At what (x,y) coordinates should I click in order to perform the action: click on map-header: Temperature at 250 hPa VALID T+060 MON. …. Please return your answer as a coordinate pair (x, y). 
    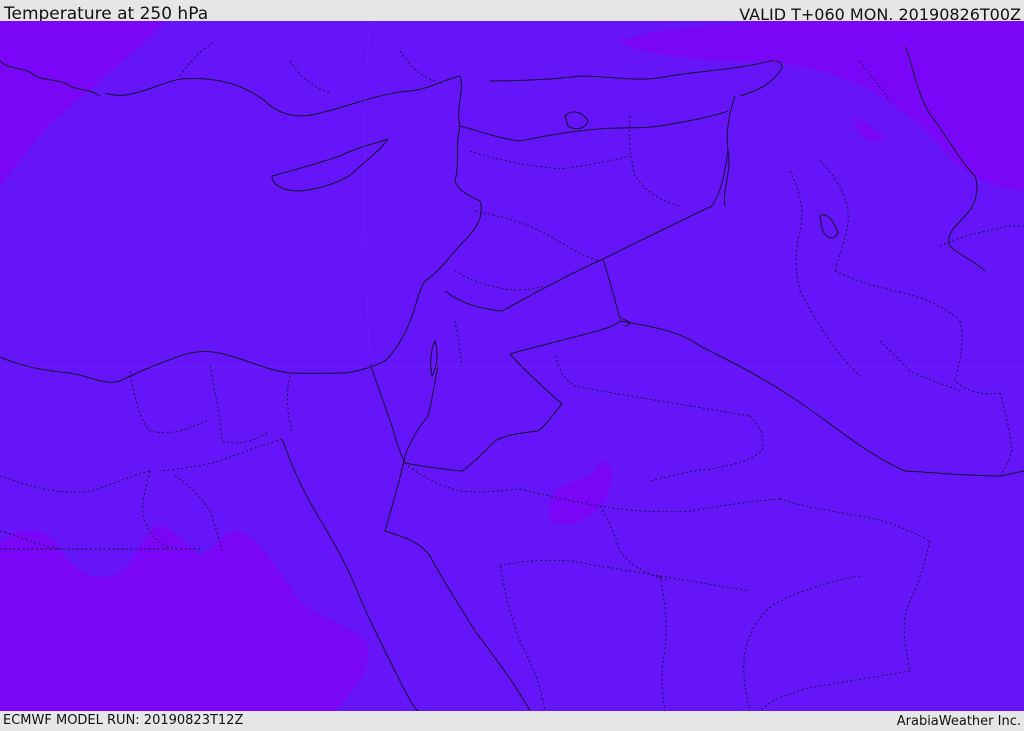
    Looking at the image, I should click on (512, 12).